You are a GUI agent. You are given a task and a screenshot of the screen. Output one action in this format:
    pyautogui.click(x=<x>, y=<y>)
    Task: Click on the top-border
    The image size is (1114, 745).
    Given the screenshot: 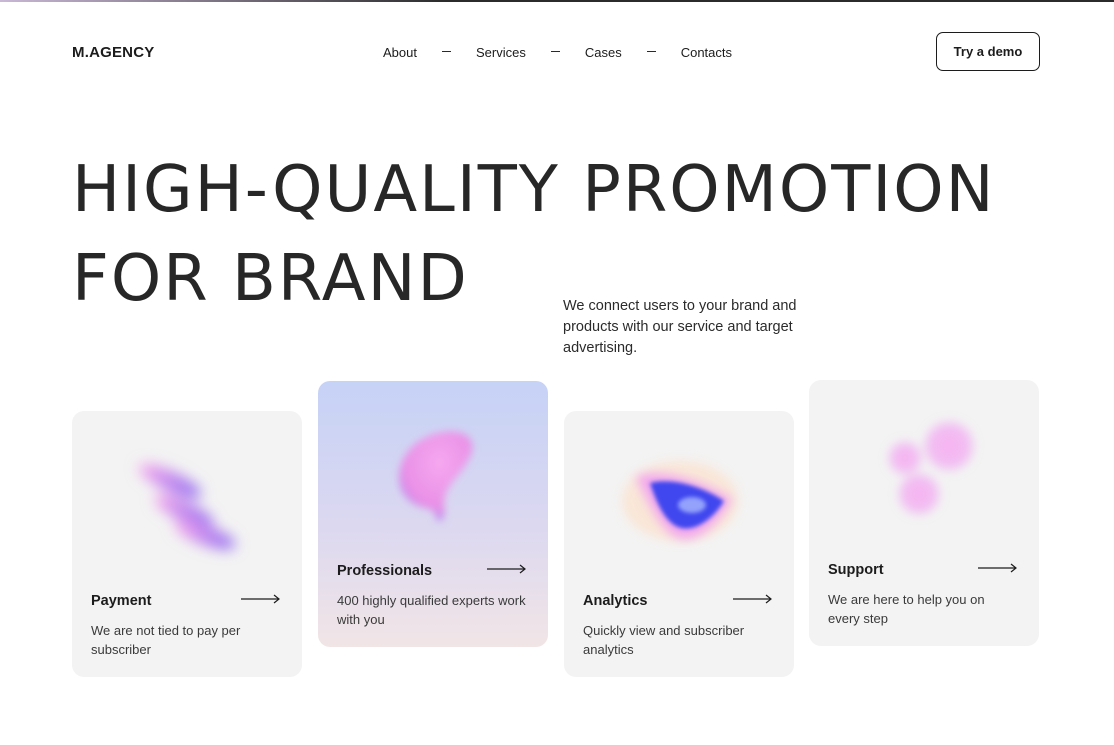 What is the action you would take?
    pyautogui.click(x=557, y=1)
    